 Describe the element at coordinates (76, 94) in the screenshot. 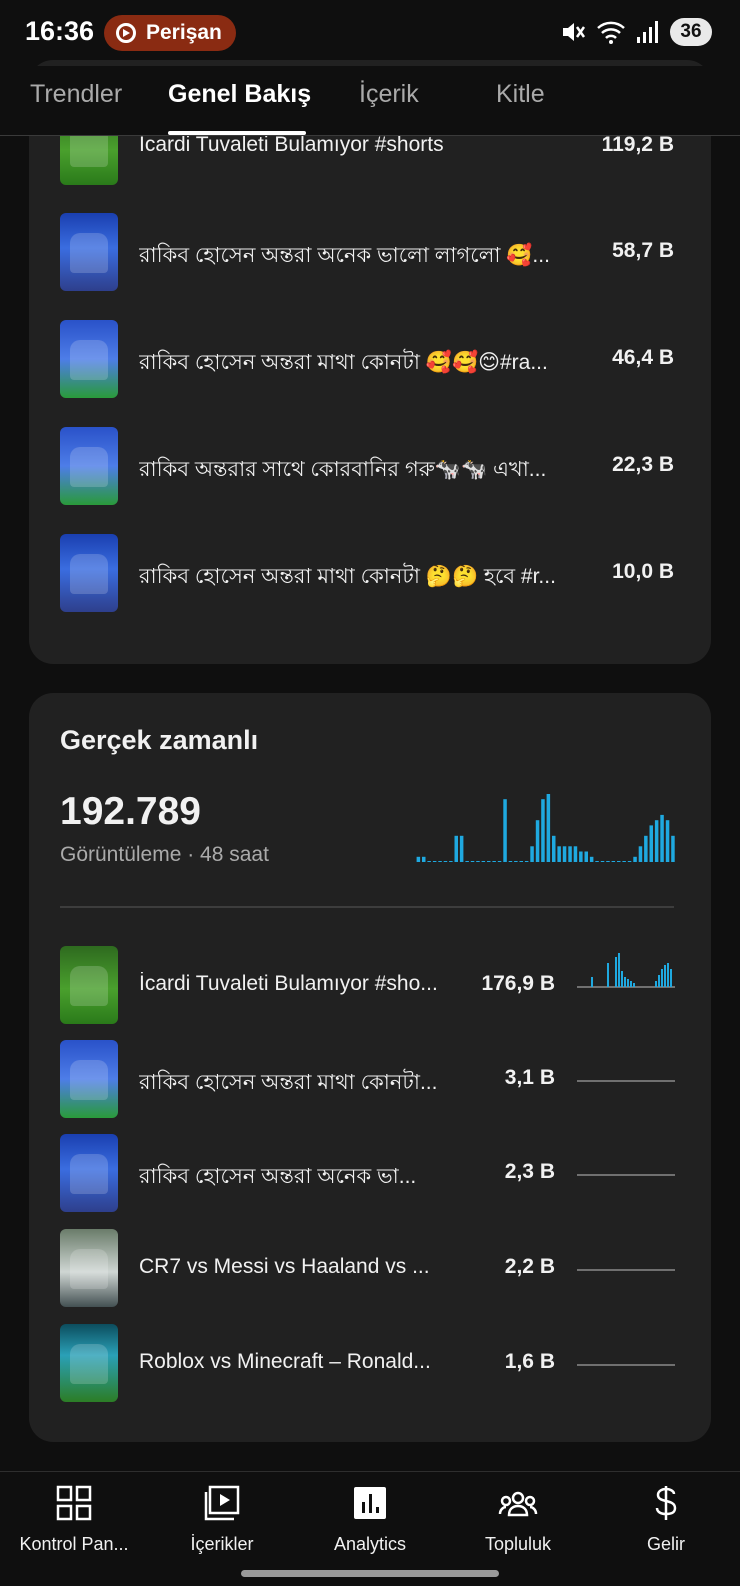

I see `tab-trends: Trendler` at that location.